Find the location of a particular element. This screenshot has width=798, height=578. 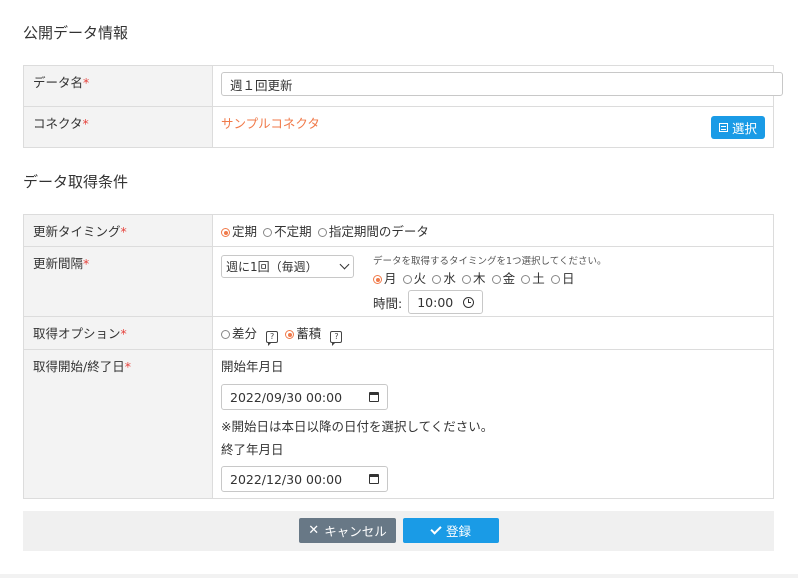

data-name-label: データ名* is located at coordinates (118, 86).